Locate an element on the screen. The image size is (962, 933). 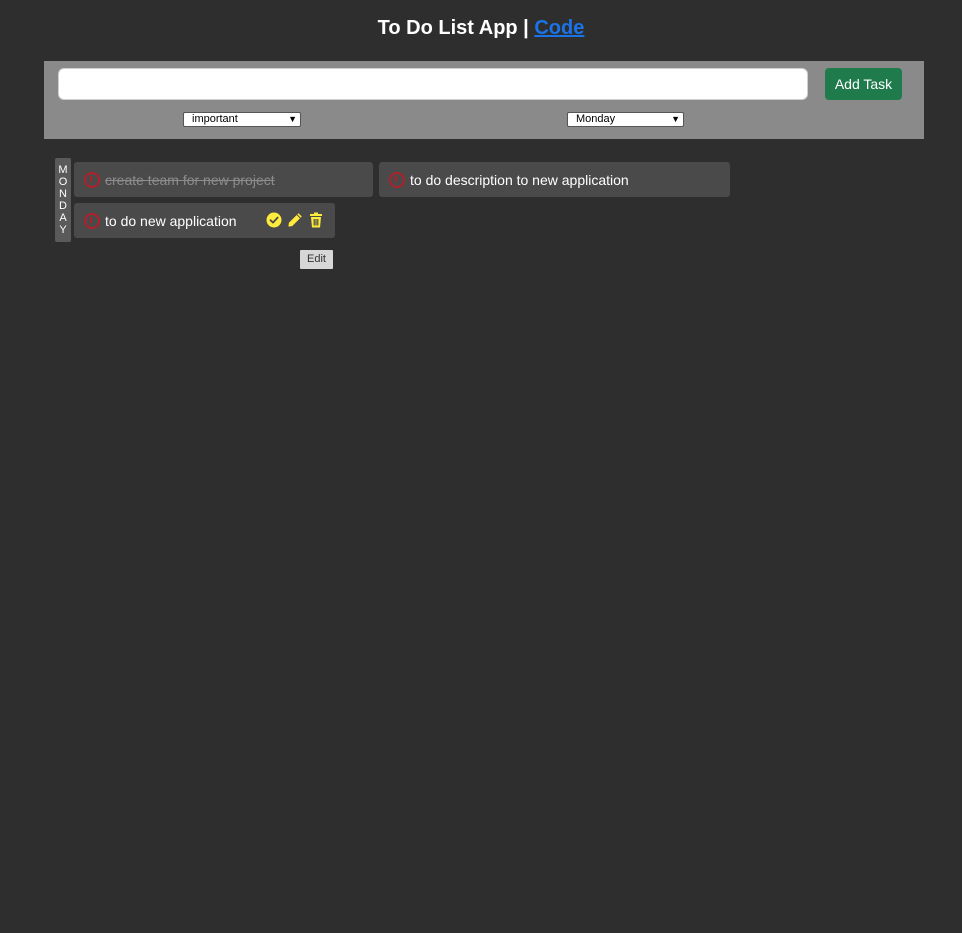
task-item: create team for new project is located at coordinates (223, 179).